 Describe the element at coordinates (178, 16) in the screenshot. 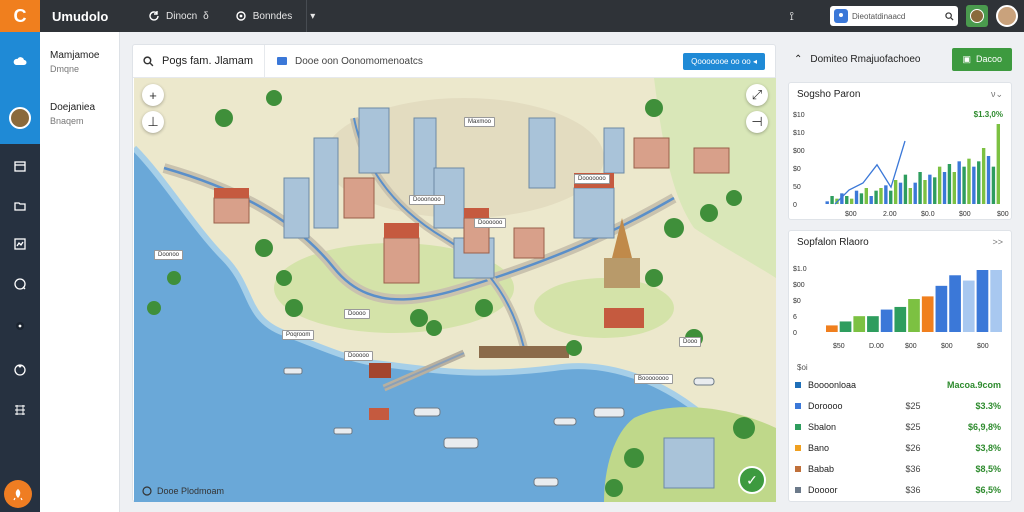

I see `topnav-item-dinocn: Dinocn δ` at that location.